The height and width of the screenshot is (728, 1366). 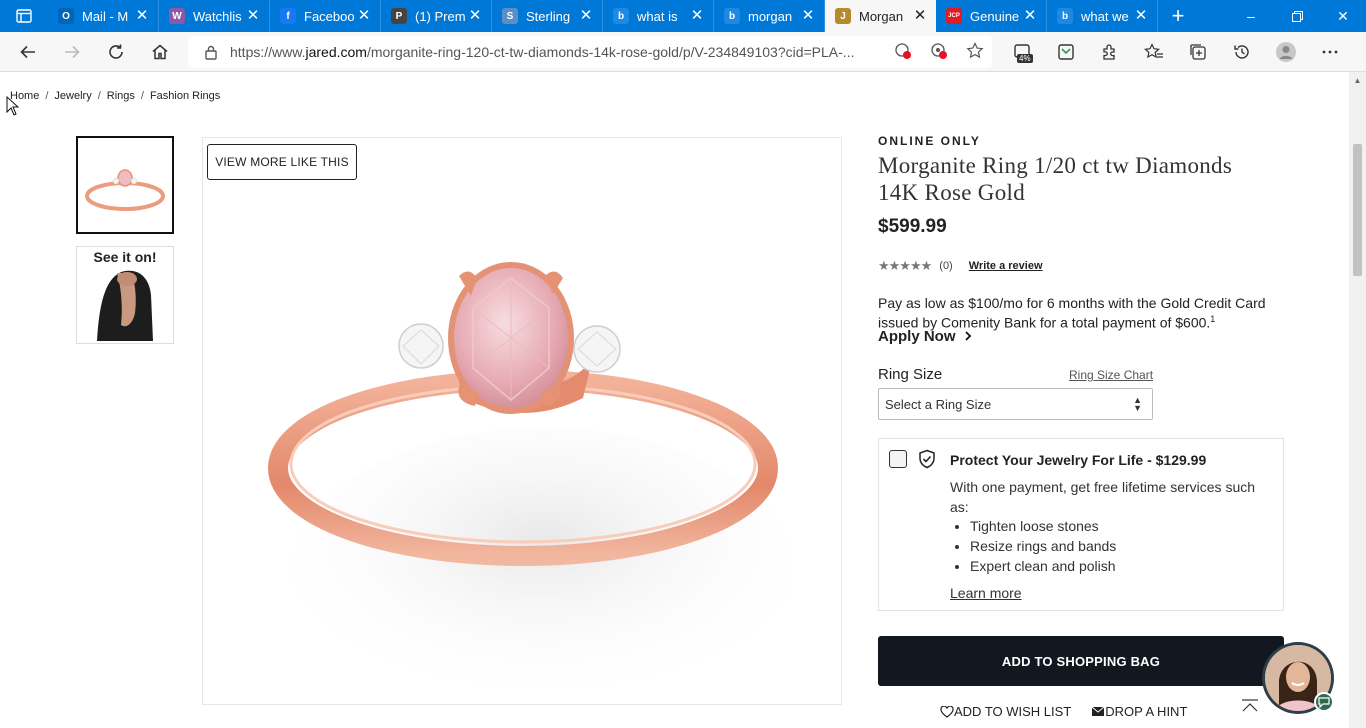 I want to click on drop-a-hint-button: DROP A HINT, so click(x=1139, y=711).